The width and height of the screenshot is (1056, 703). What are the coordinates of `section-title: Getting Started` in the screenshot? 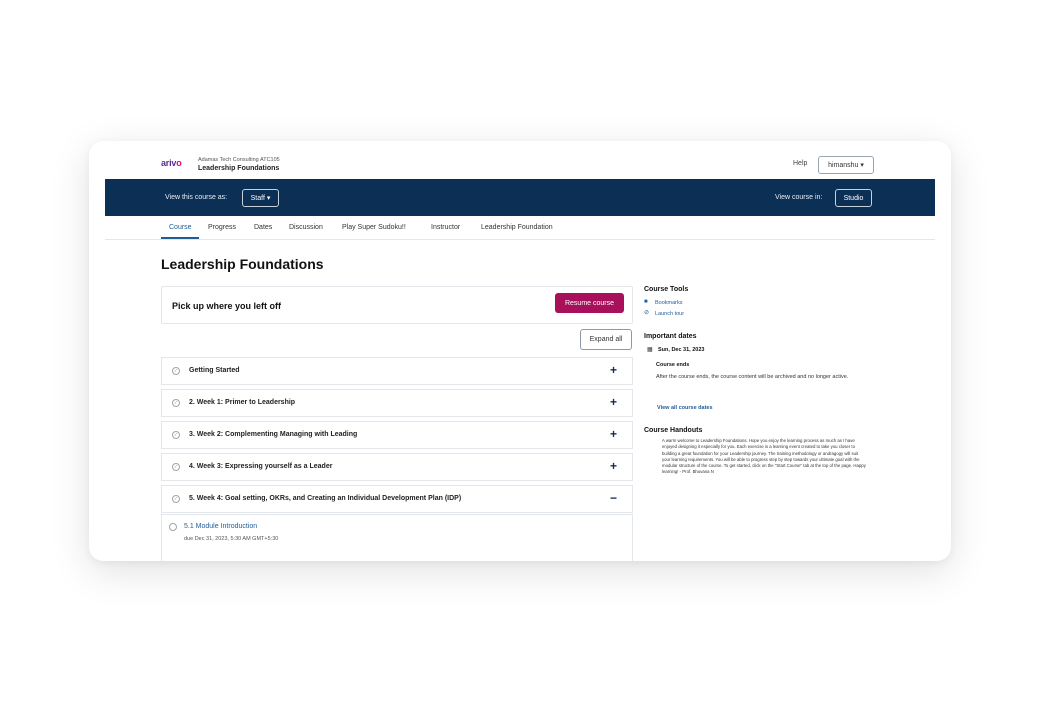 It's located at (214, 370).